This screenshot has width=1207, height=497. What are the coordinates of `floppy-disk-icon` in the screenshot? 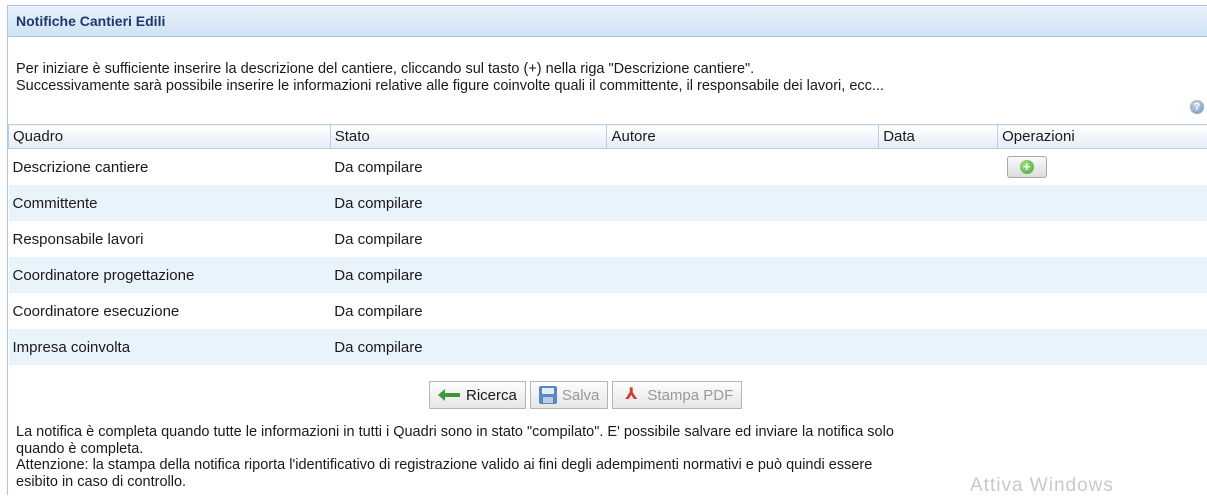 It's located at (548, 395).